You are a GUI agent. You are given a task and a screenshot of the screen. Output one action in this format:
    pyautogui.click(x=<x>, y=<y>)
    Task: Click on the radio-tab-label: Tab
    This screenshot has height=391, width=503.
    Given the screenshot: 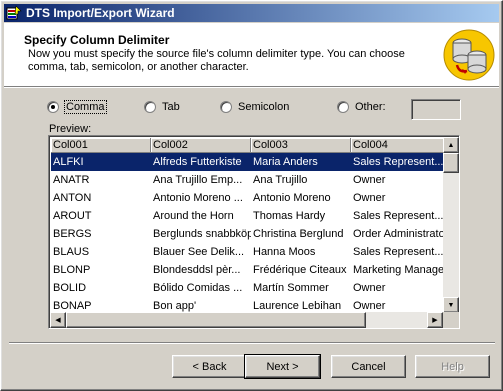 What is the action you would take?
    pyautogui.click(x=171, y=107)
    